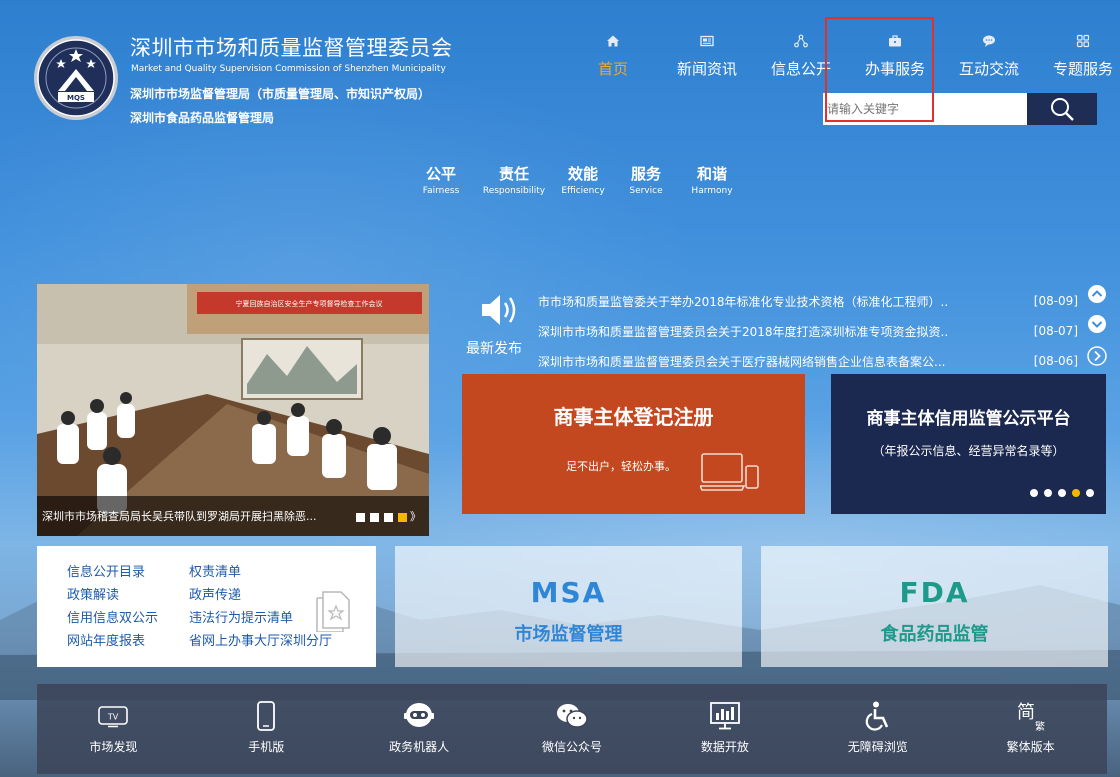 The width and height of the screenshot is (1120, 777). I want to click on msa-name: 市场监督管理, so click(568, 634).